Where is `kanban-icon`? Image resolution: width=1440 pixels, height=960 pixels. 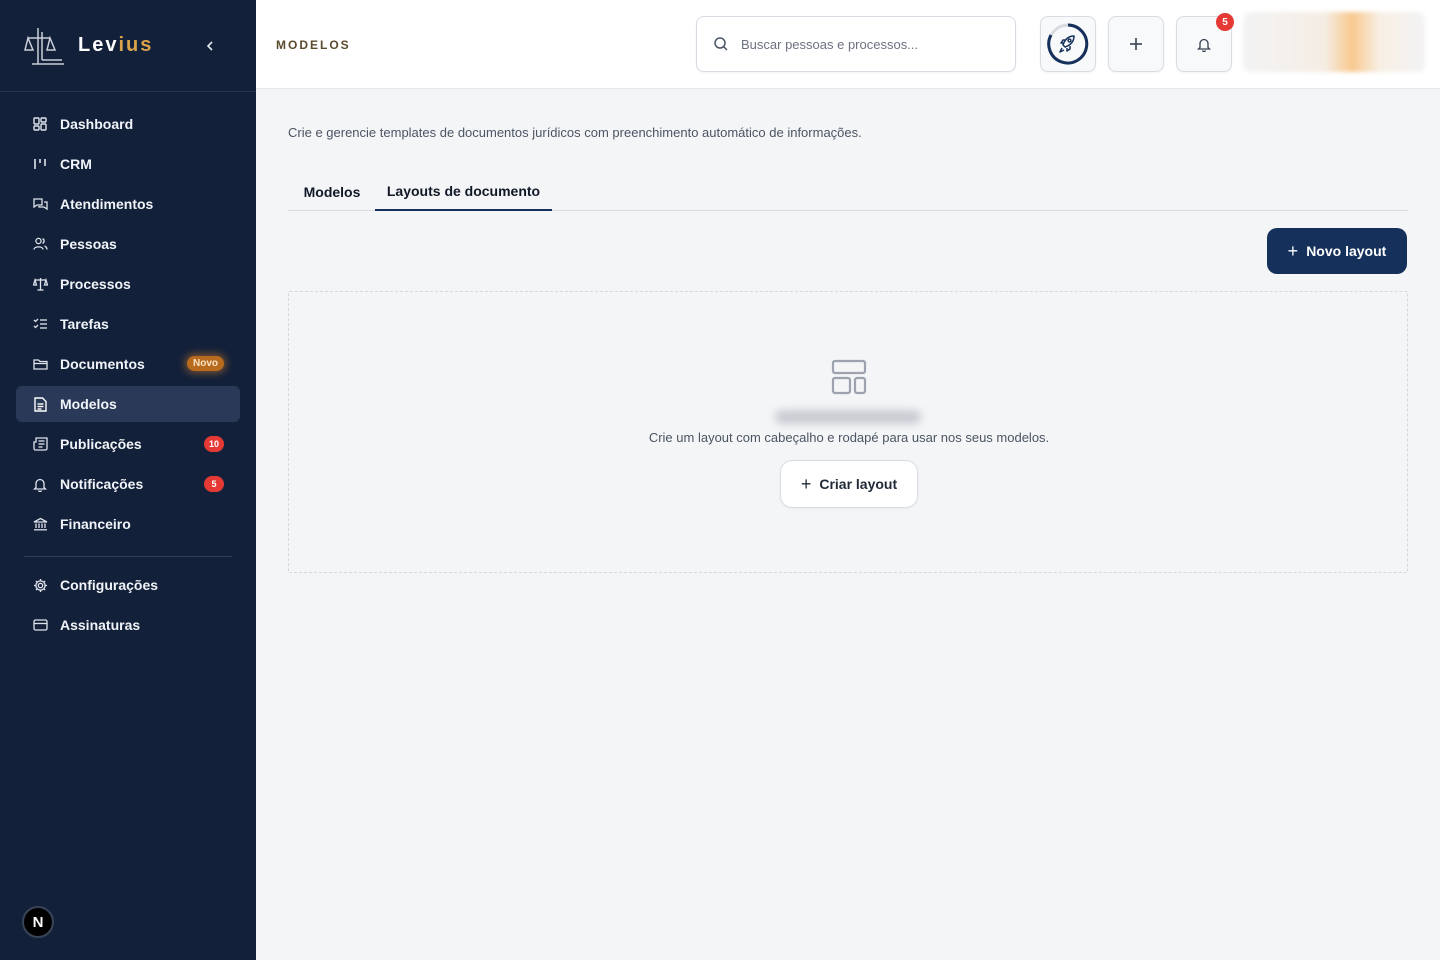 kanban-icon is located at coordinates (40, 164).